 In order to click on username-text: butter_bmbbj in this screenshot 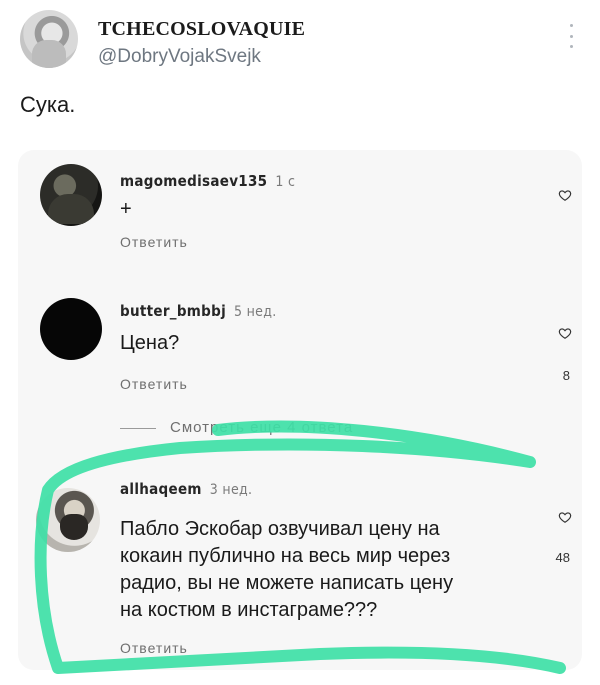, I will do `click(173, 311)`.